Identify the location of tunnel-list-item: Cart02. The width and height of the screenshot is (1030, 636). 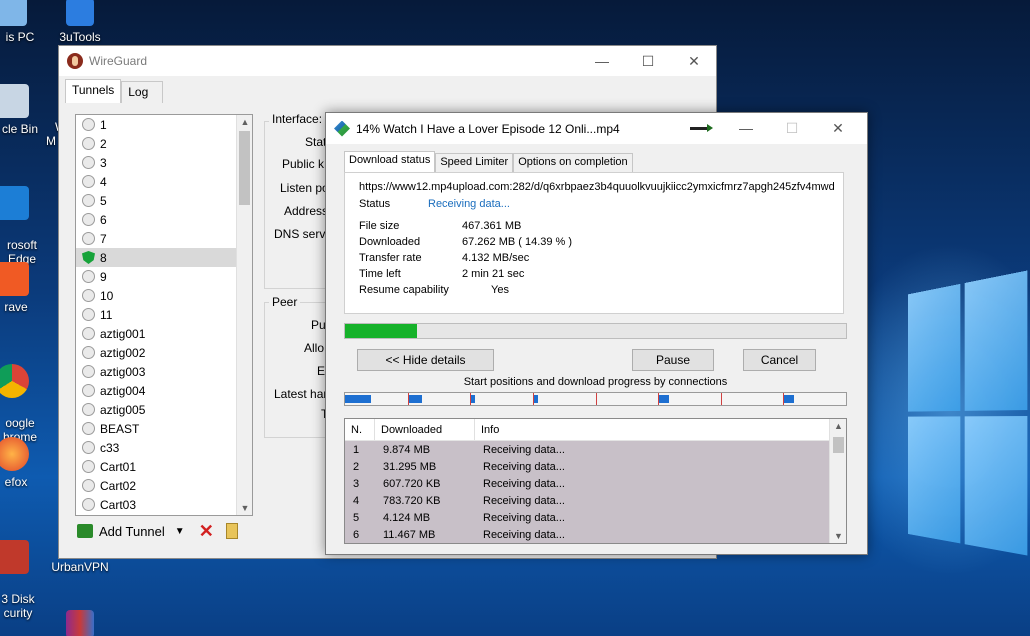
(164, 485).